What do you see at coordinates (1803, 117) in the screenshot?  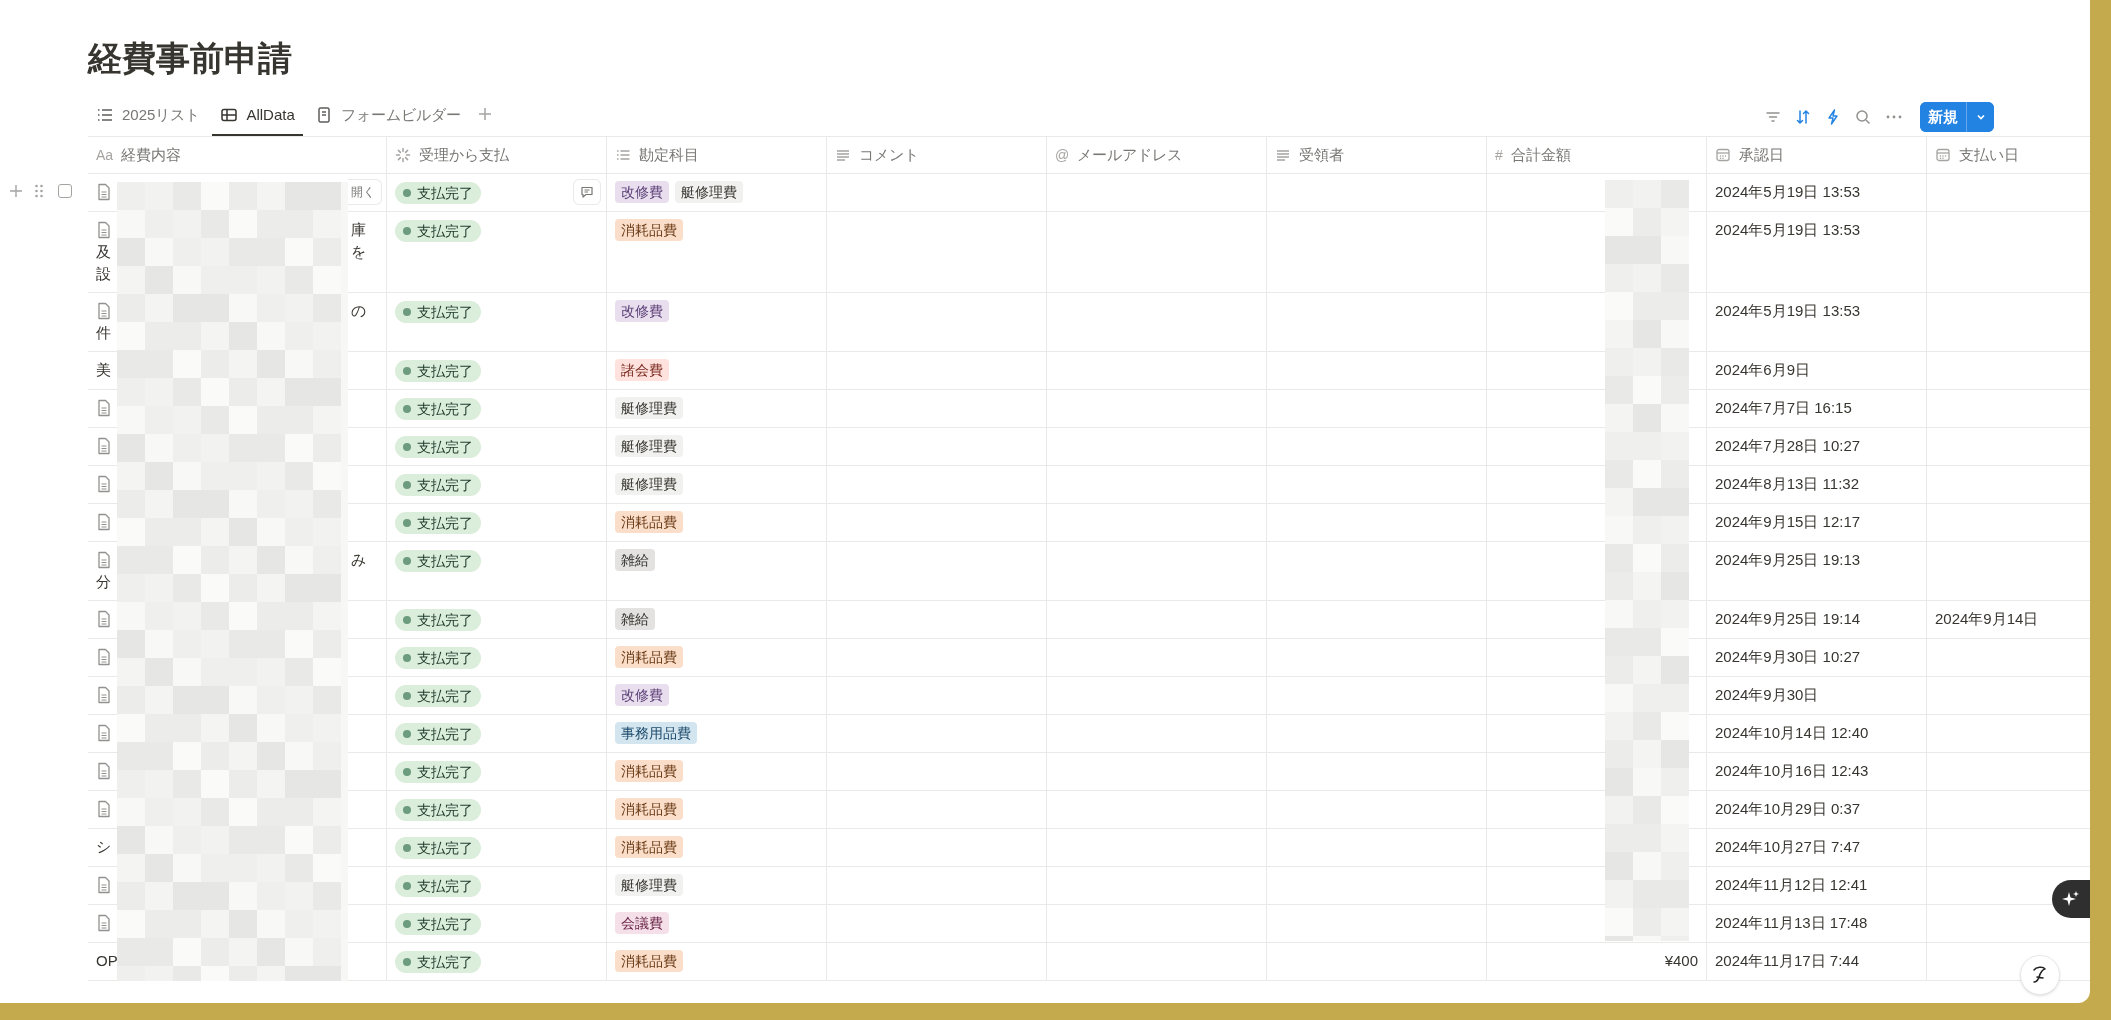 I see `sort-icon` at bounding box center [1803, 117].